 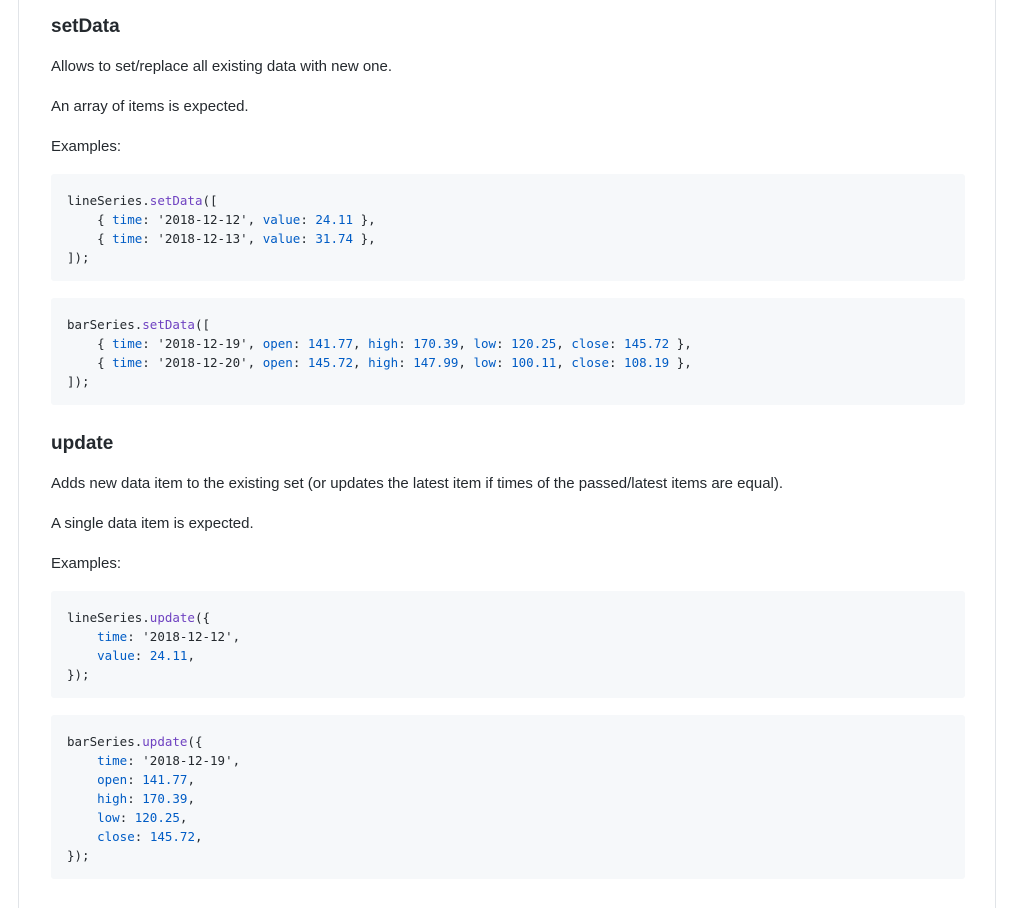 I want to click on code-line: time: '2018-12-12',, so click(x=508, y=636).